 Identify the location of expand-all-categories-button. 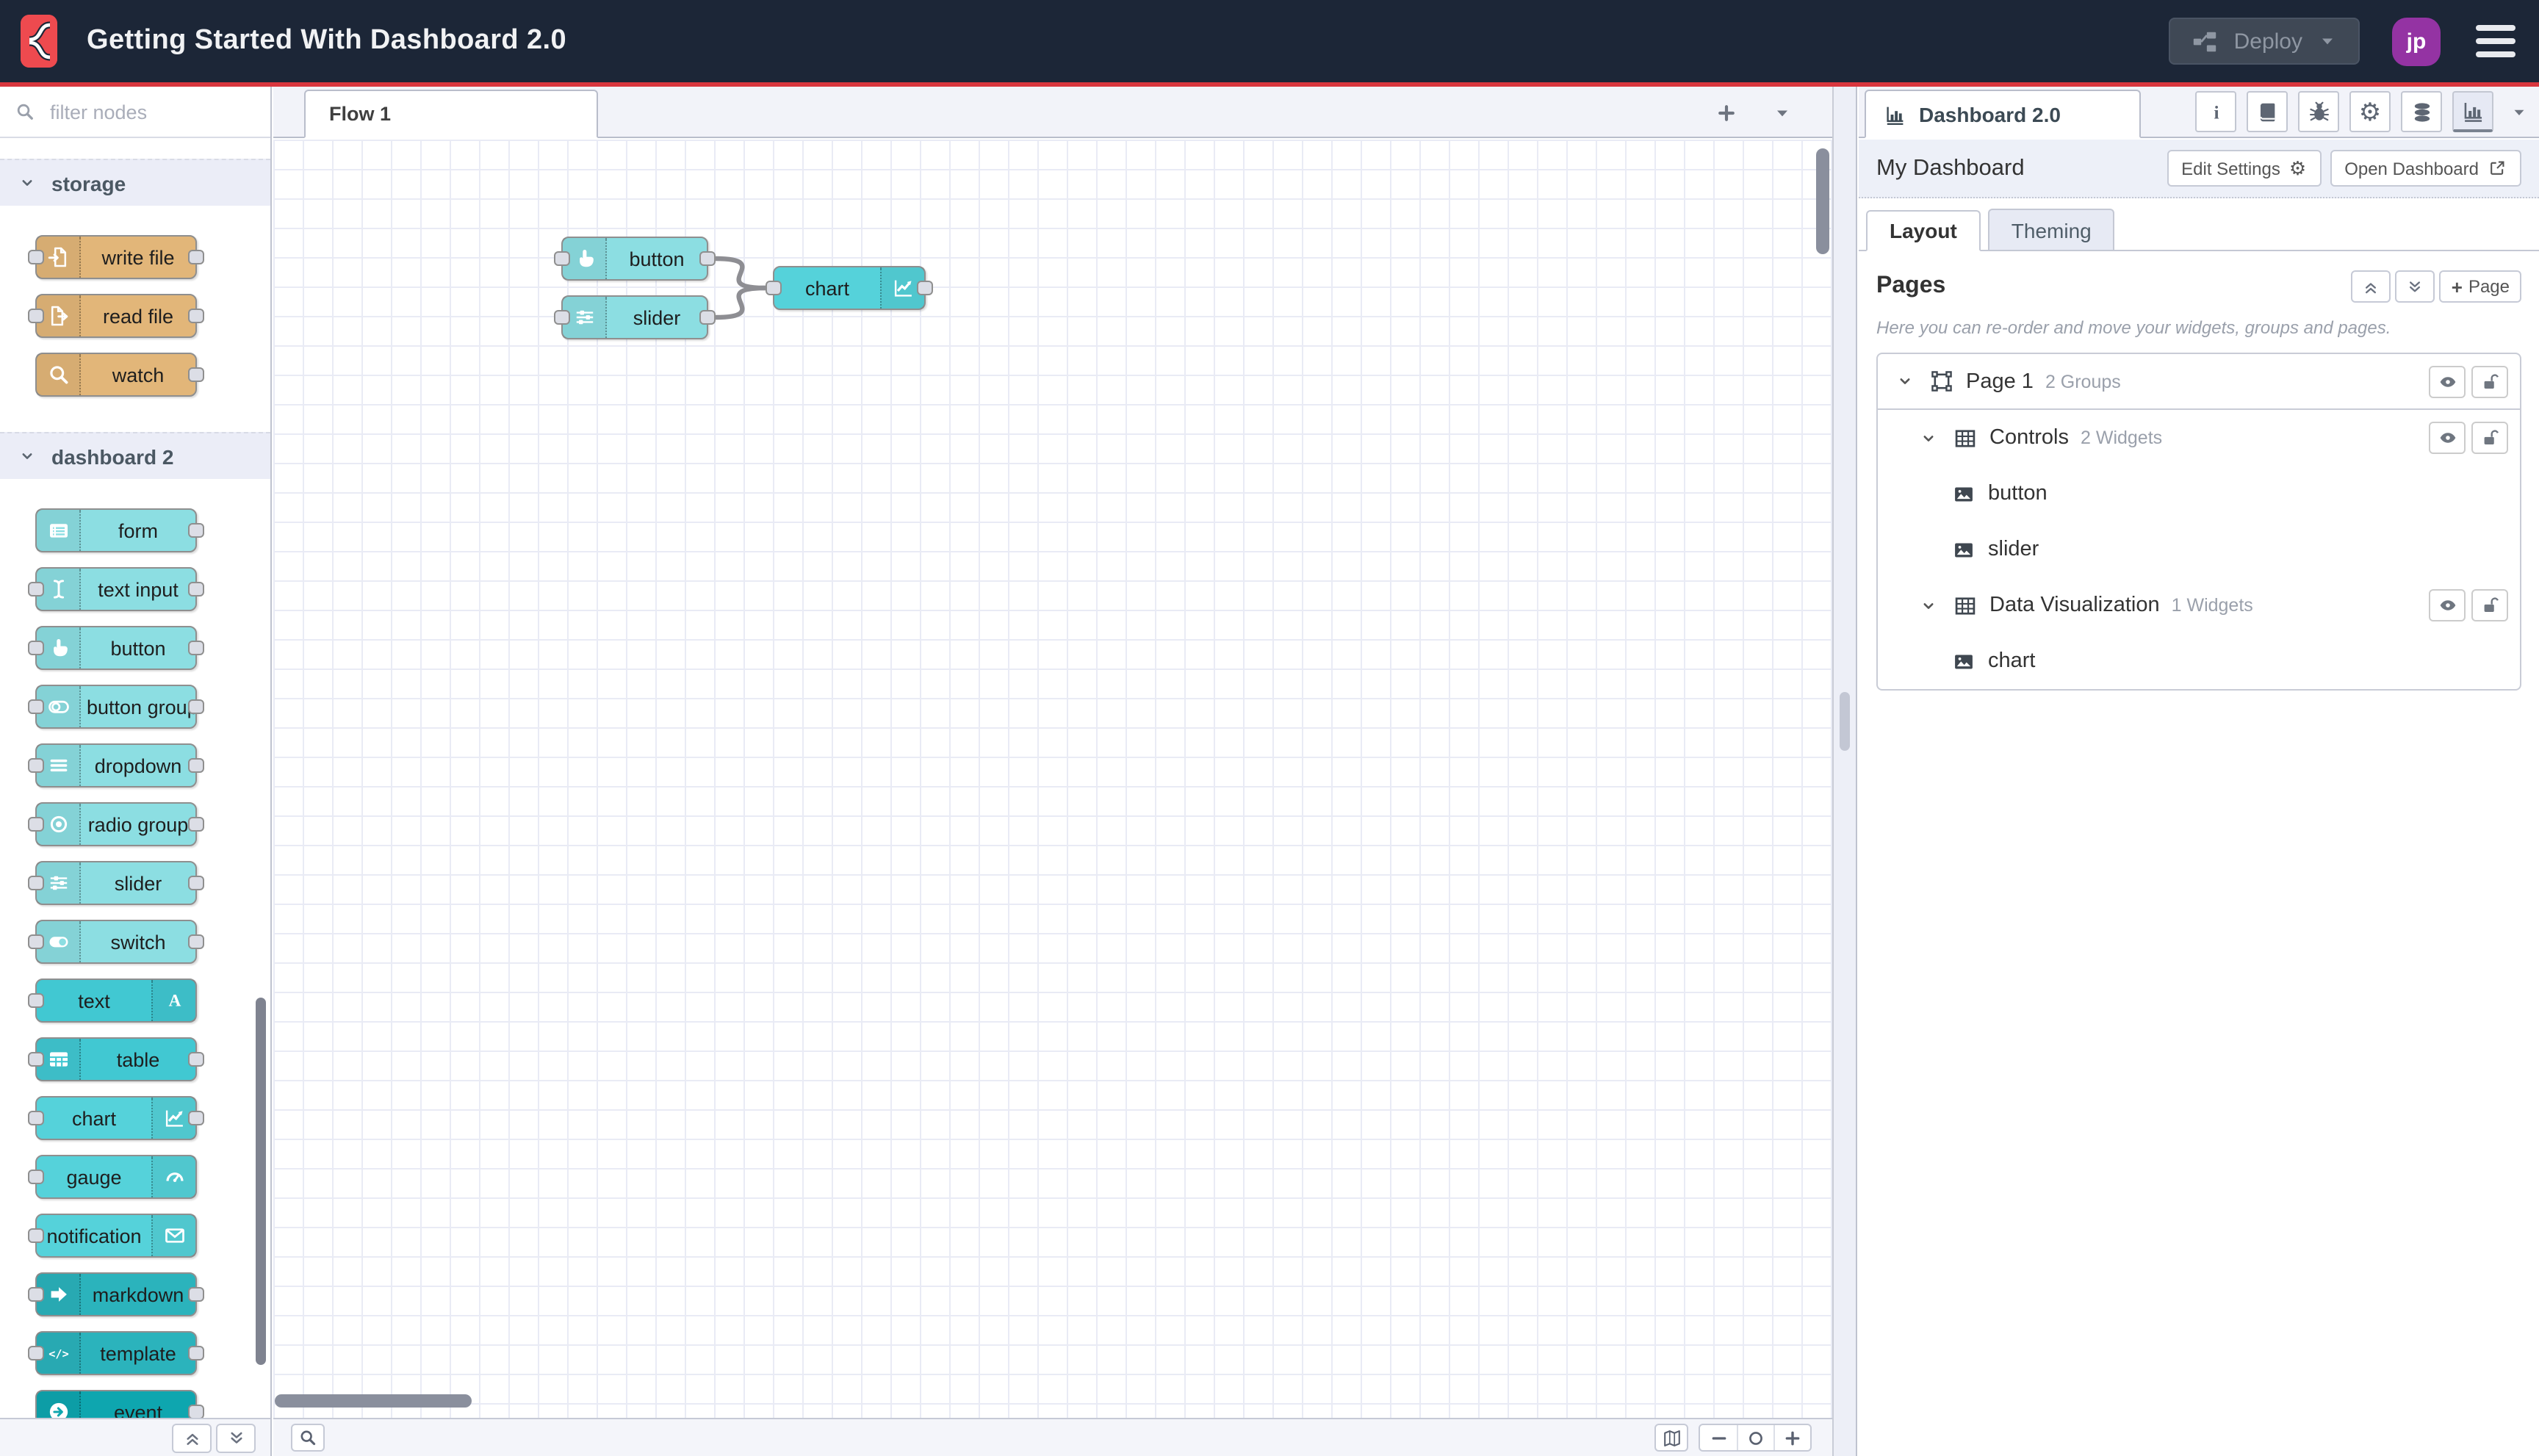
(236, 1437).